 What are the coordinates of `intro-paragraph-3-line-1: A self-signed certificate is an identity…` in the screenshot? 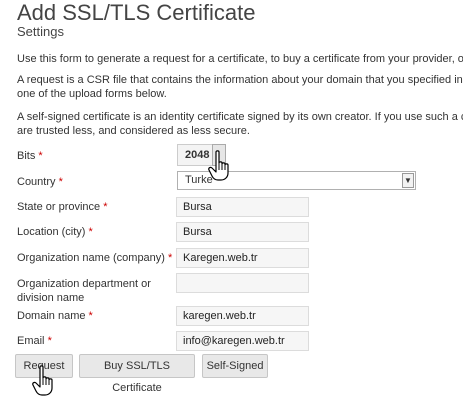 It's located at (240, 117).